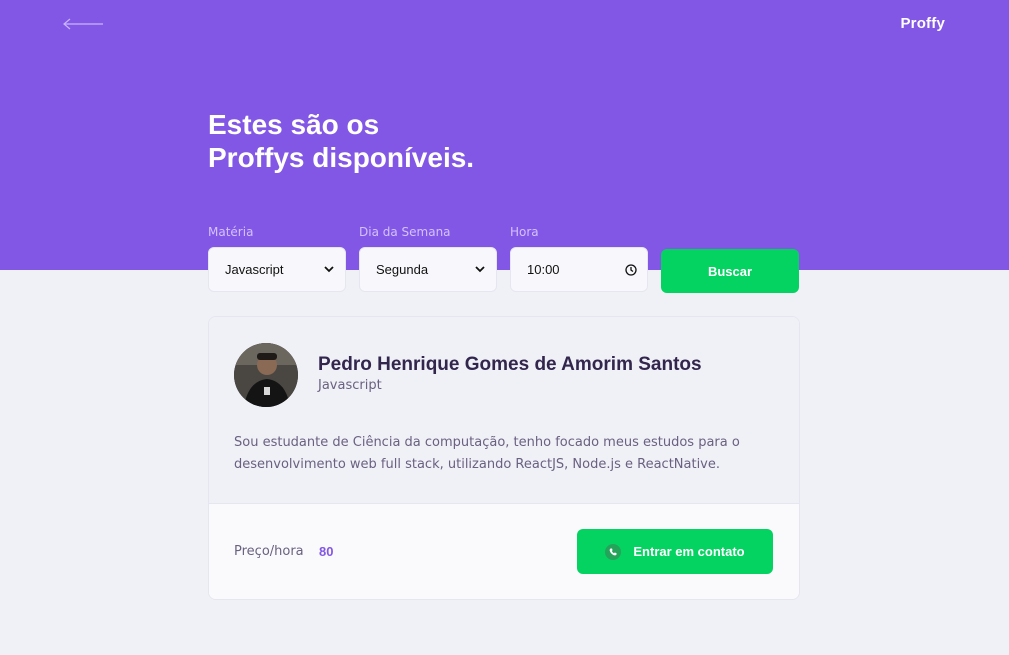  I want to click on teacher-subject: Javascript, so click(350, 385).